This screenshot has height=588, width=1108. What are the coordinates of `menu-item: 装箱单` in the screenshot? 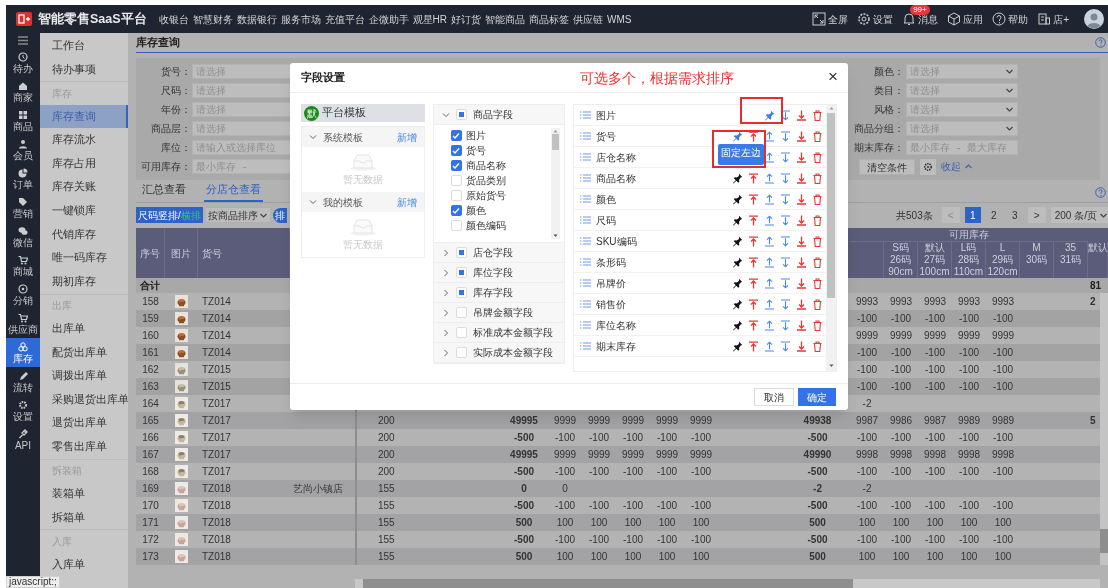 It's located at (84, 494).